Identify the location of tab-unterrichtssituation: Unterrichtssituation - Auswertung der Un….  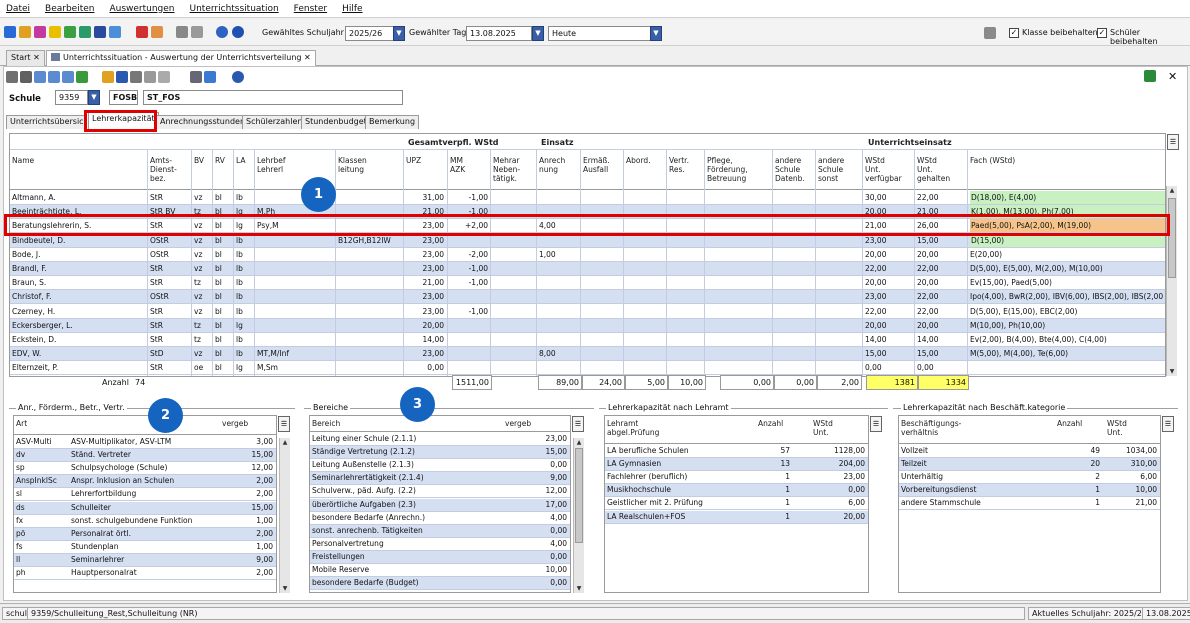
(181, 58).